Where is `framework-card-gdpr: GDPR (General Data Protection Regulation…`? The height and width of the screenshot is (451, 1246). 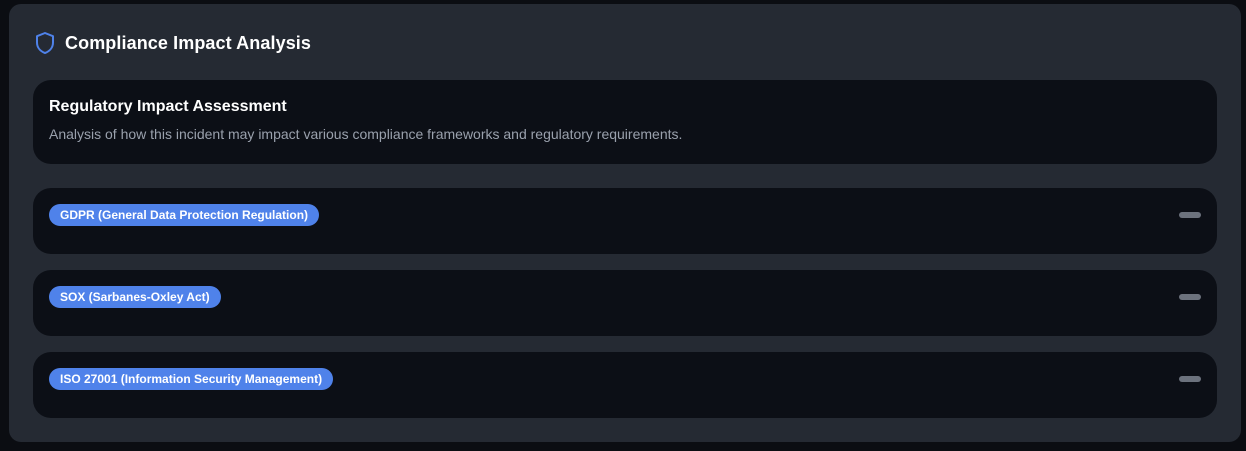
framework-card-gdpr: GDPR (General Data Protection Regulation… is located at coordinates (625, 221).